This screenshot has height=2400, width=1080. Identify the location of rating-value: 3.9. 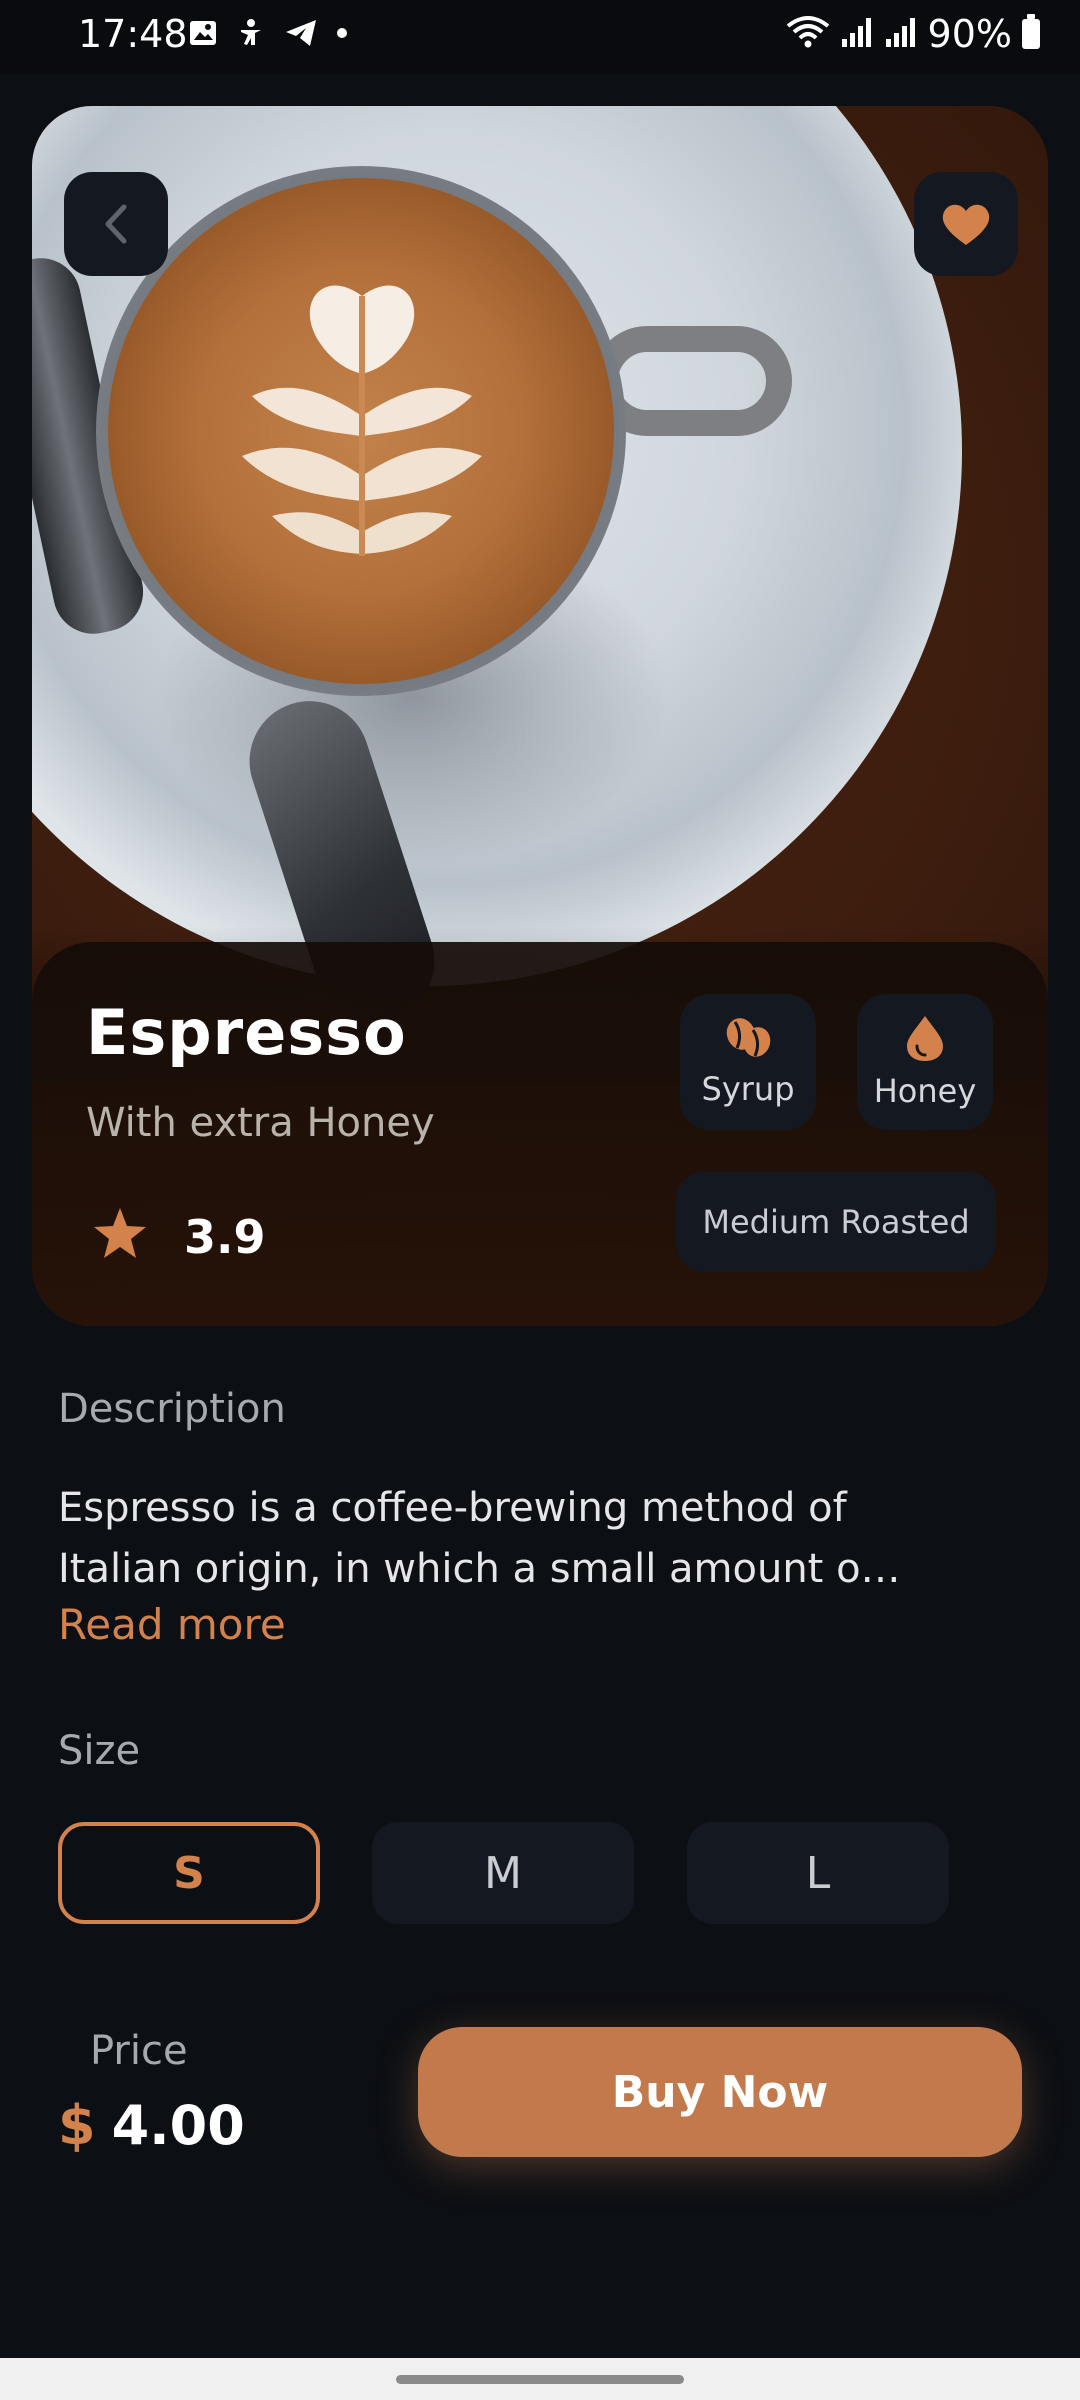
(225, 1237).